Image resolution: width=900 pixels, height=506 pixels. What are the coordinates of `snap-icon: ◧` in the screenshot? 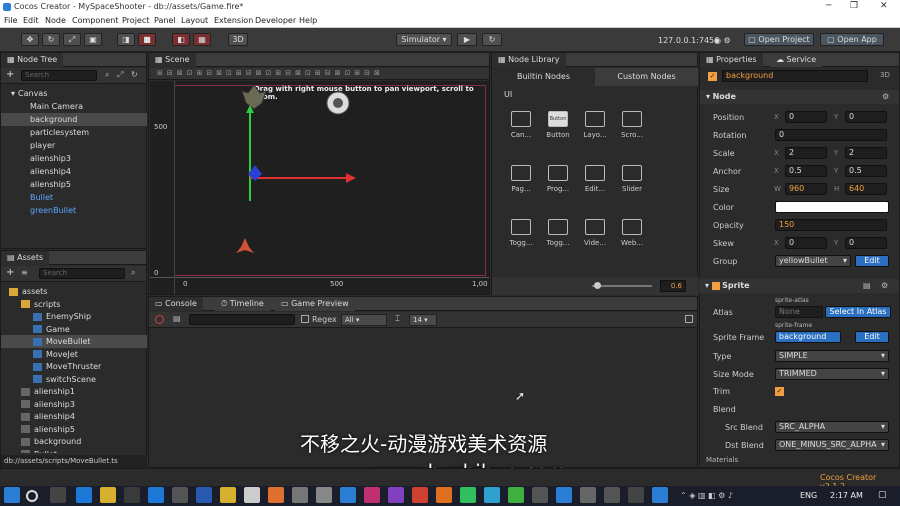 It's located at (181, 39).